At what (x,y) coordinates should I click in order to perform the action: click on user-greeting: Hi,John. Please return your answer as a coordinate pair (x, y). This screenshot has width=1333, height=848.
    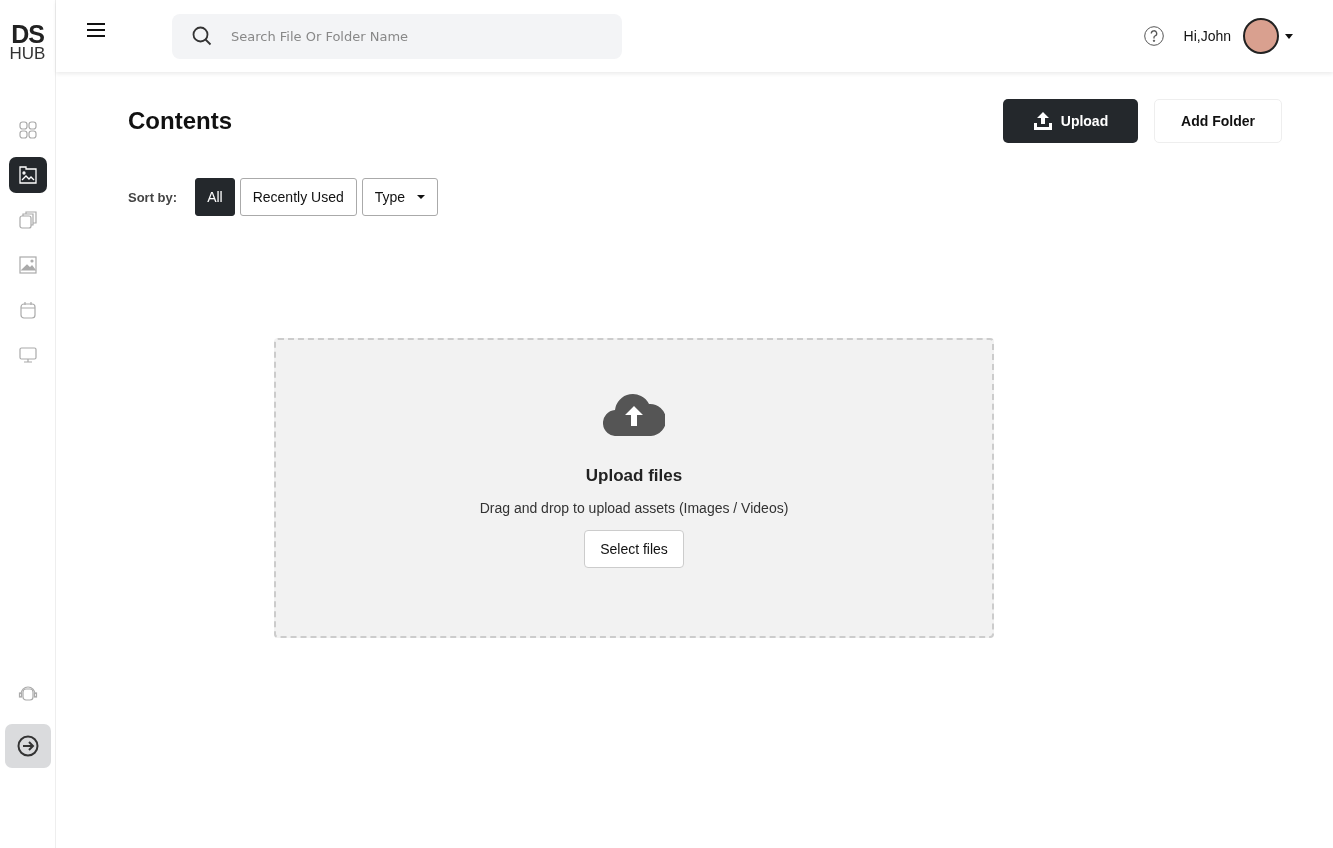
    Looking at the image, I should click on (1207, 36).